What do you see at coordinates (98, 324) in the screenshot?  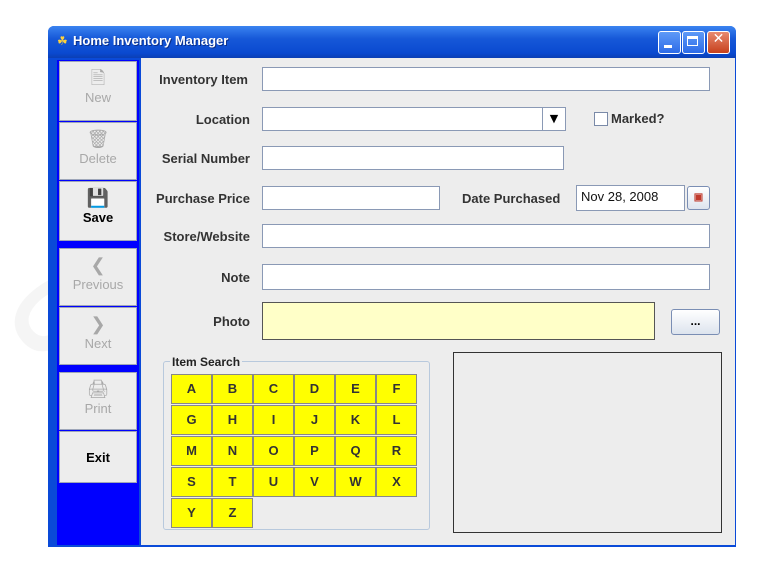 I see `chevron-right-icon: ❯` at bounding box center [98, 324].